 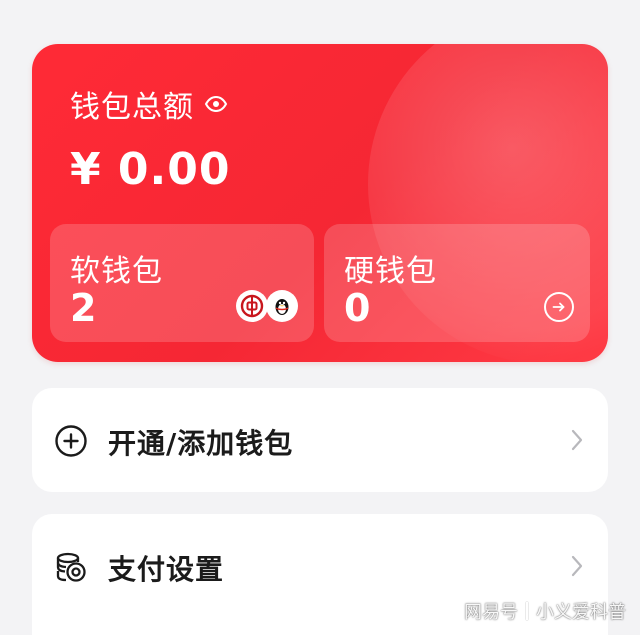 I want to click on soft-wallet-label: 软钱包, so click(x=116, y=271).